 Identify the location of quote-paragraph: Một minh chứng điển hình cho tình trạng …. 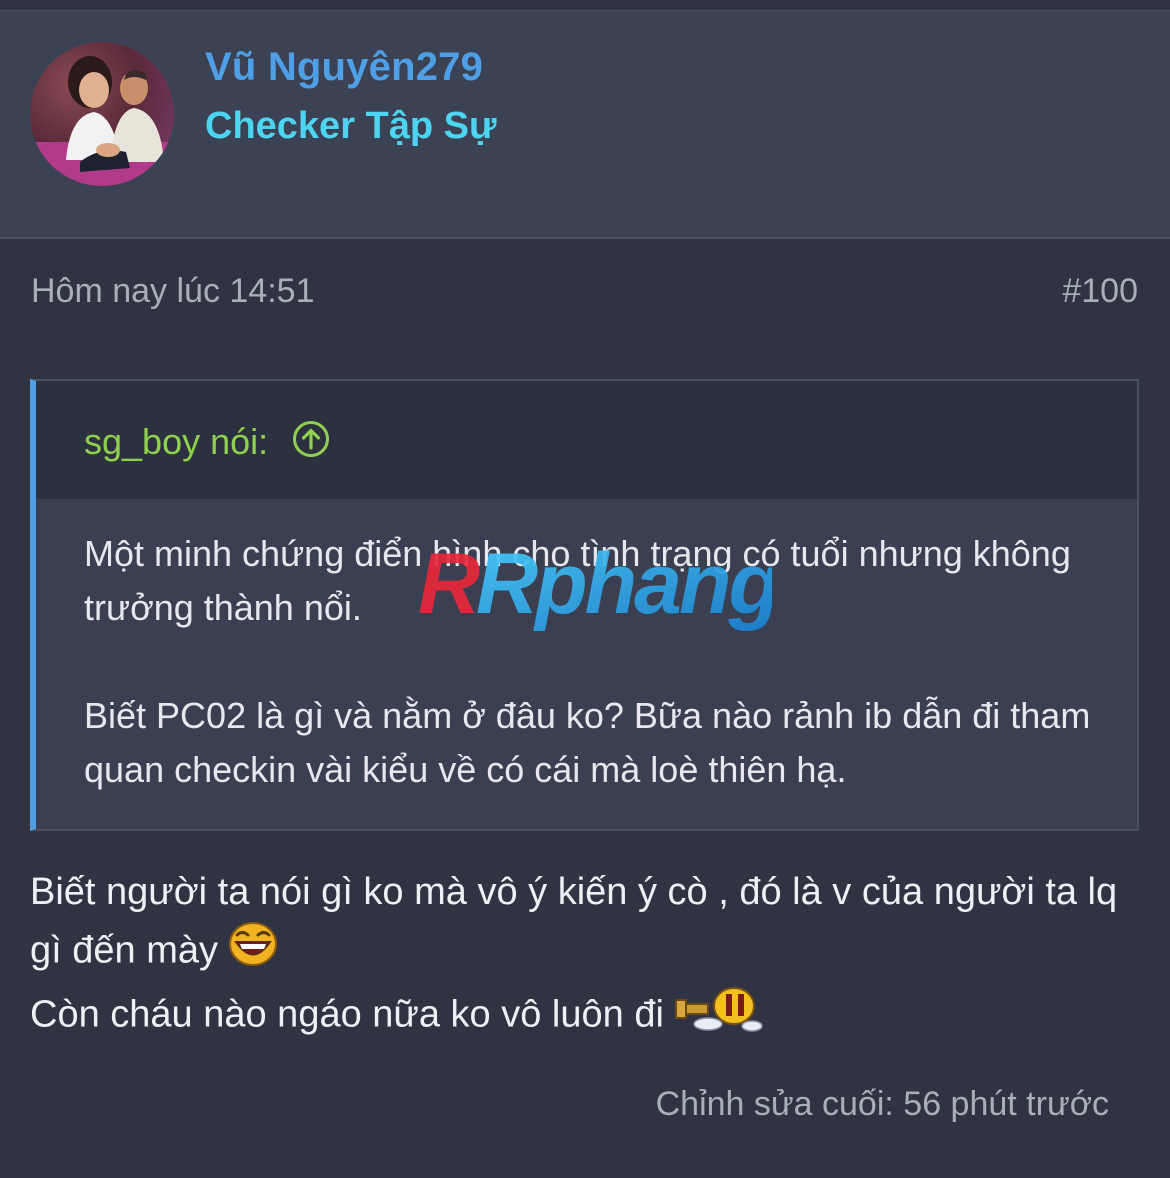
(577, 580).